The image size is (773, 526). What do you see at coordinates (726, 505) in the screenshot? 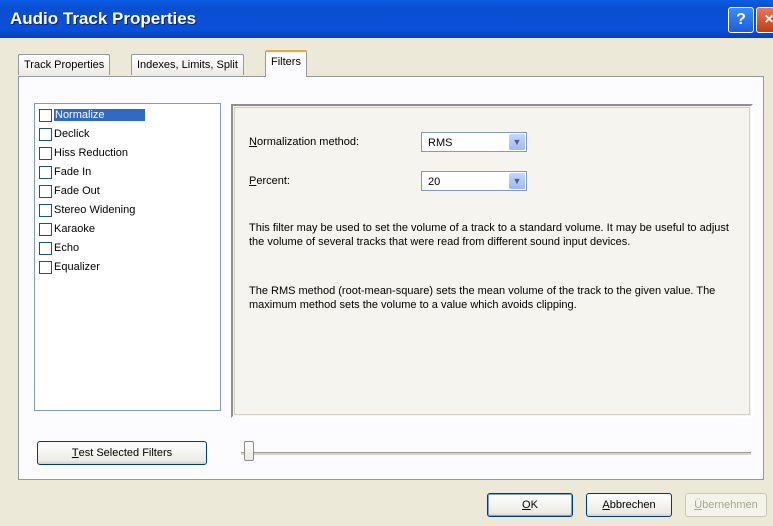
I see `apply-button: Übernehmen` at bounding box center [726, 505].